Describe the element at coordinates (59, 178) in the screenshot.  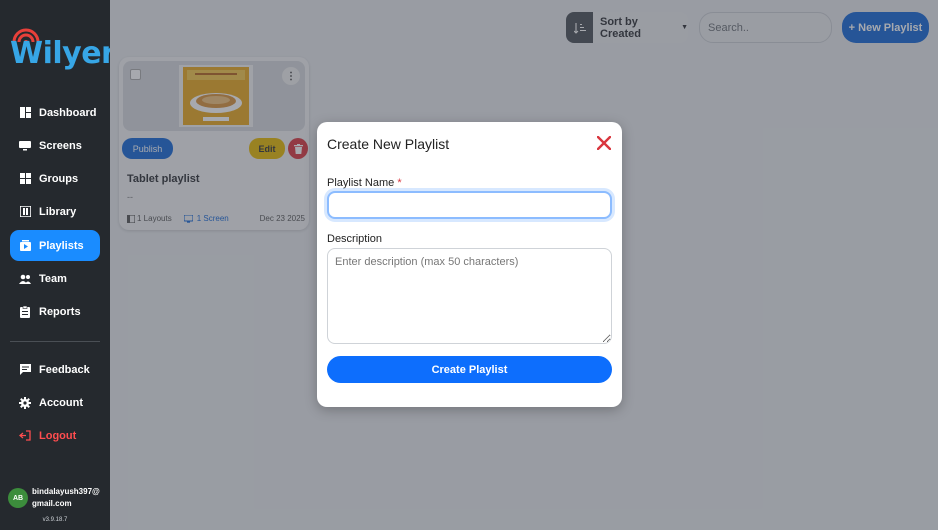
I see `sidebar-item-label: Groups` at that location.